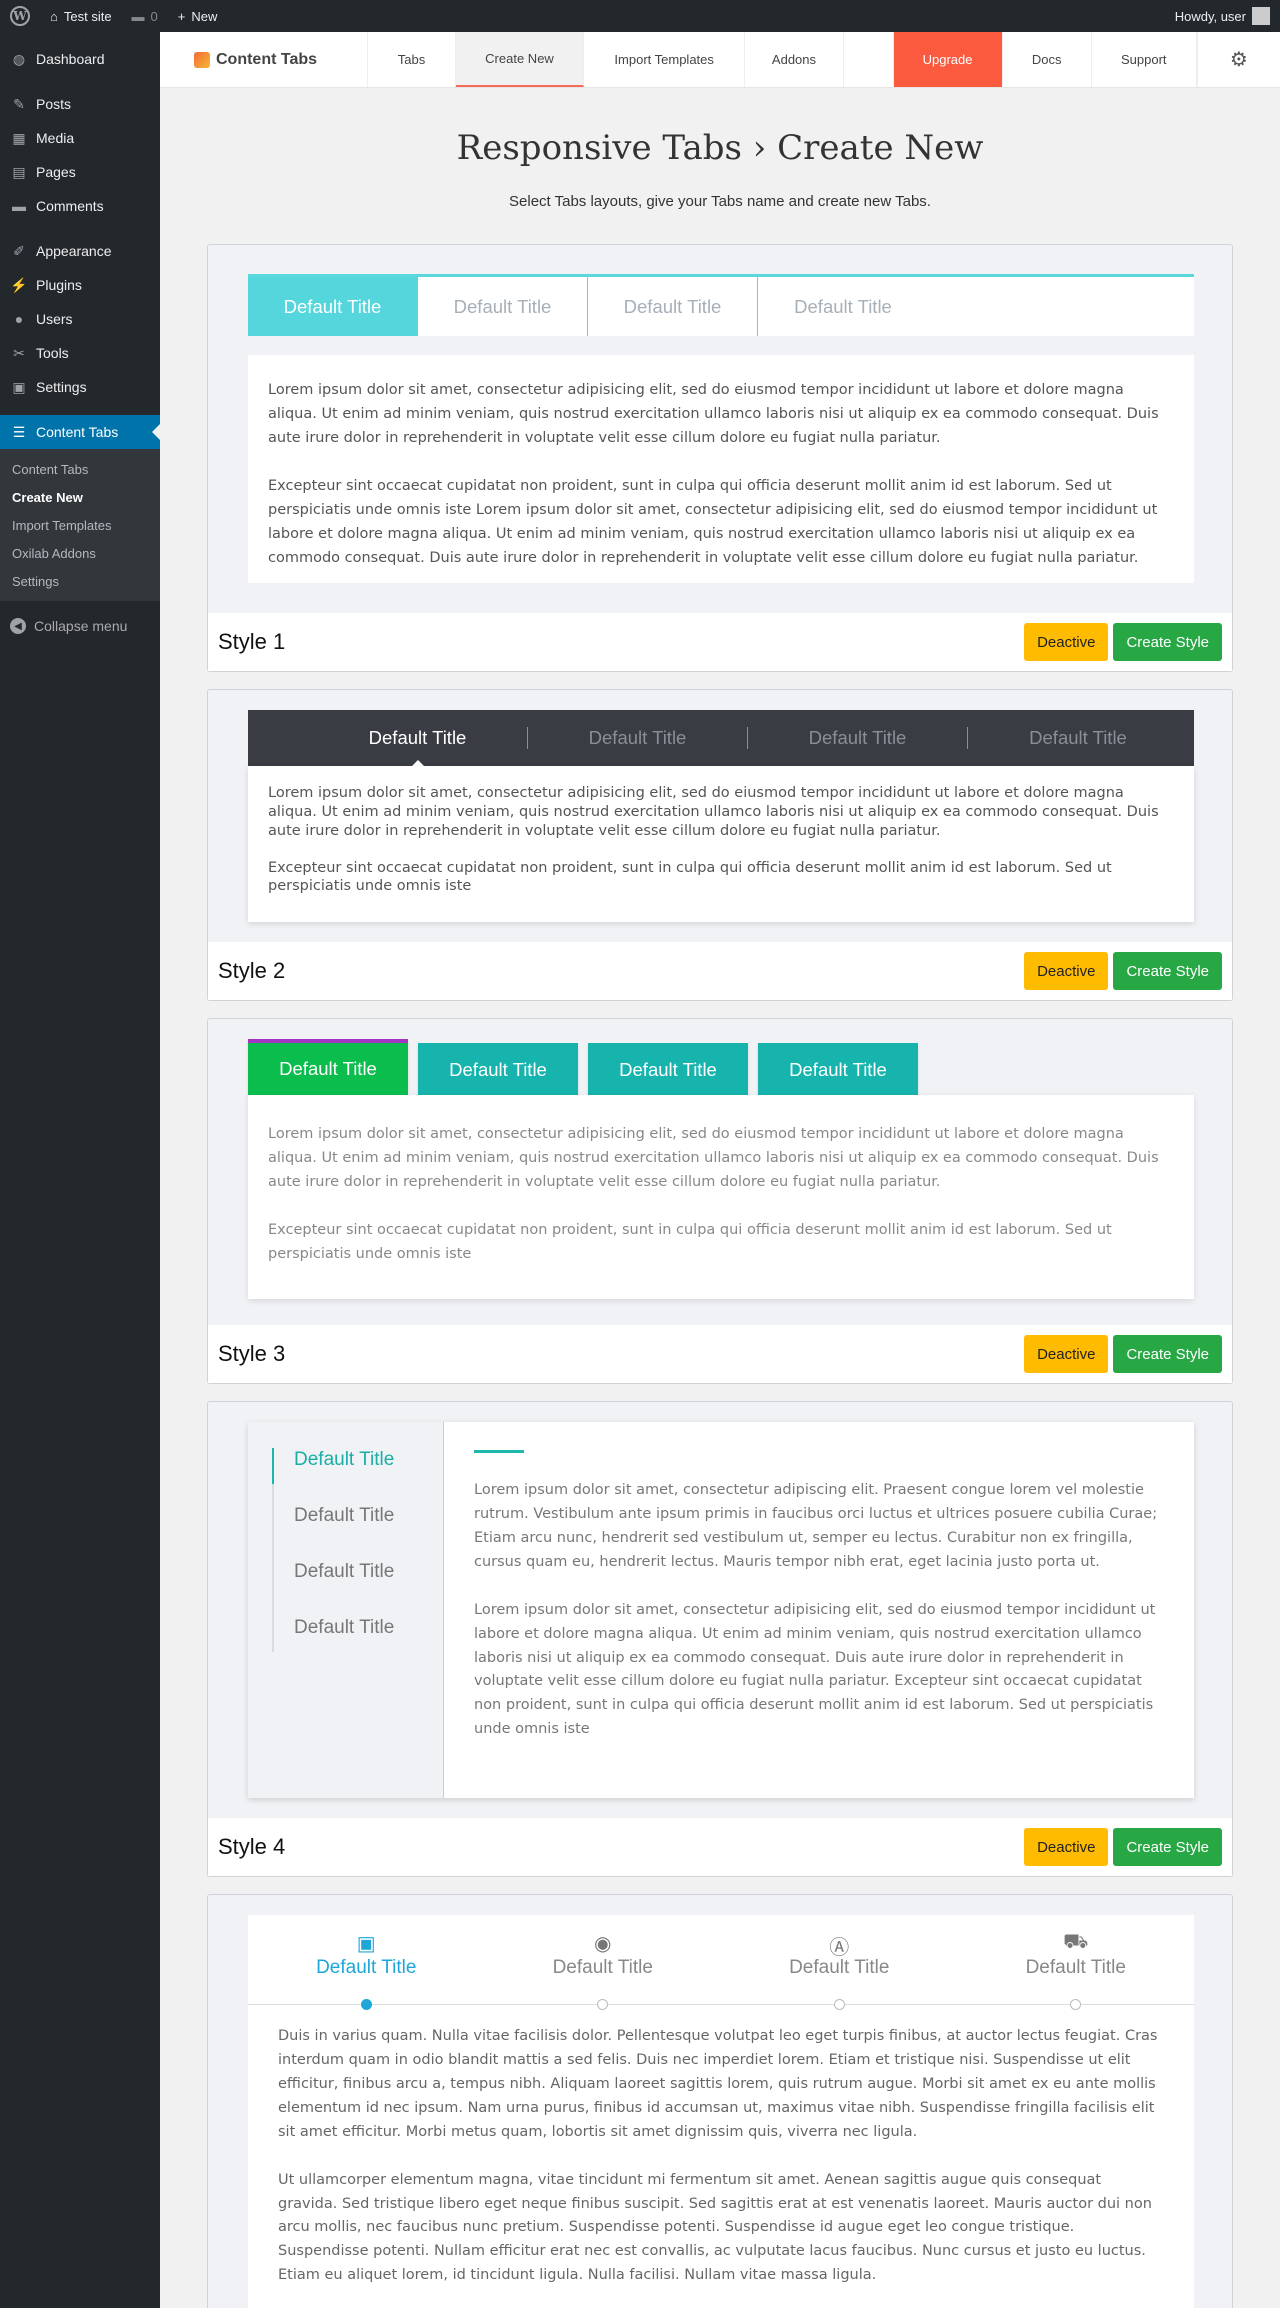 This screenshot has width=1280, height=2308. Describe the element at coordinates (412, 59) in the screenshot. I see `nav-tab-tabs: Tabs` at that location.